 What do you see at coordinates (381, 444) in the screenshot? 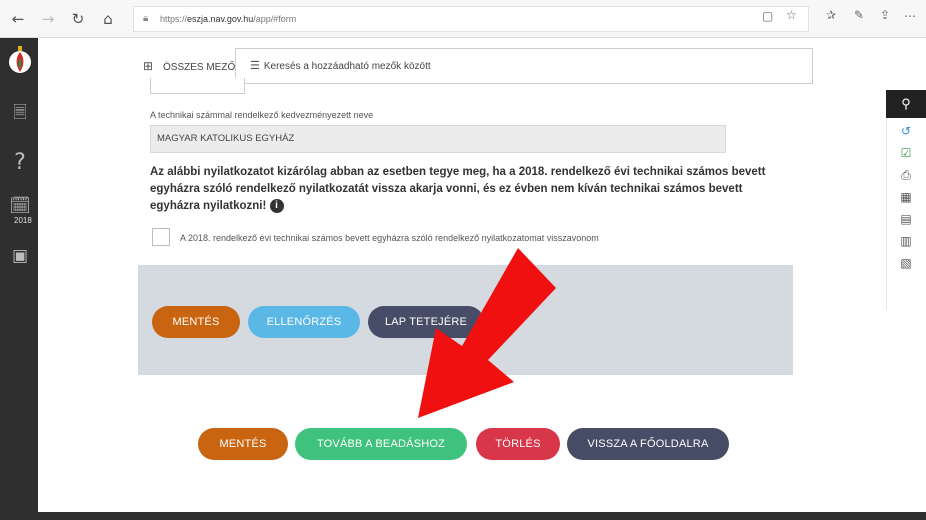
I see `submit-button: TOVÁBB A BEADÁSHOZ` at bounding box center [381, 444].